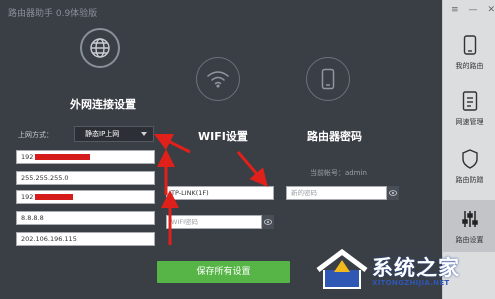  I want to click on window-controls: ≡ — ✕, so click(473, 10).